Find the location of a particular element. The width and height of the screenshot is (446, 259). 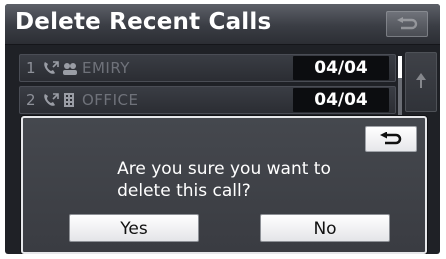

office-building-icon is located at coordinates (69, 102).